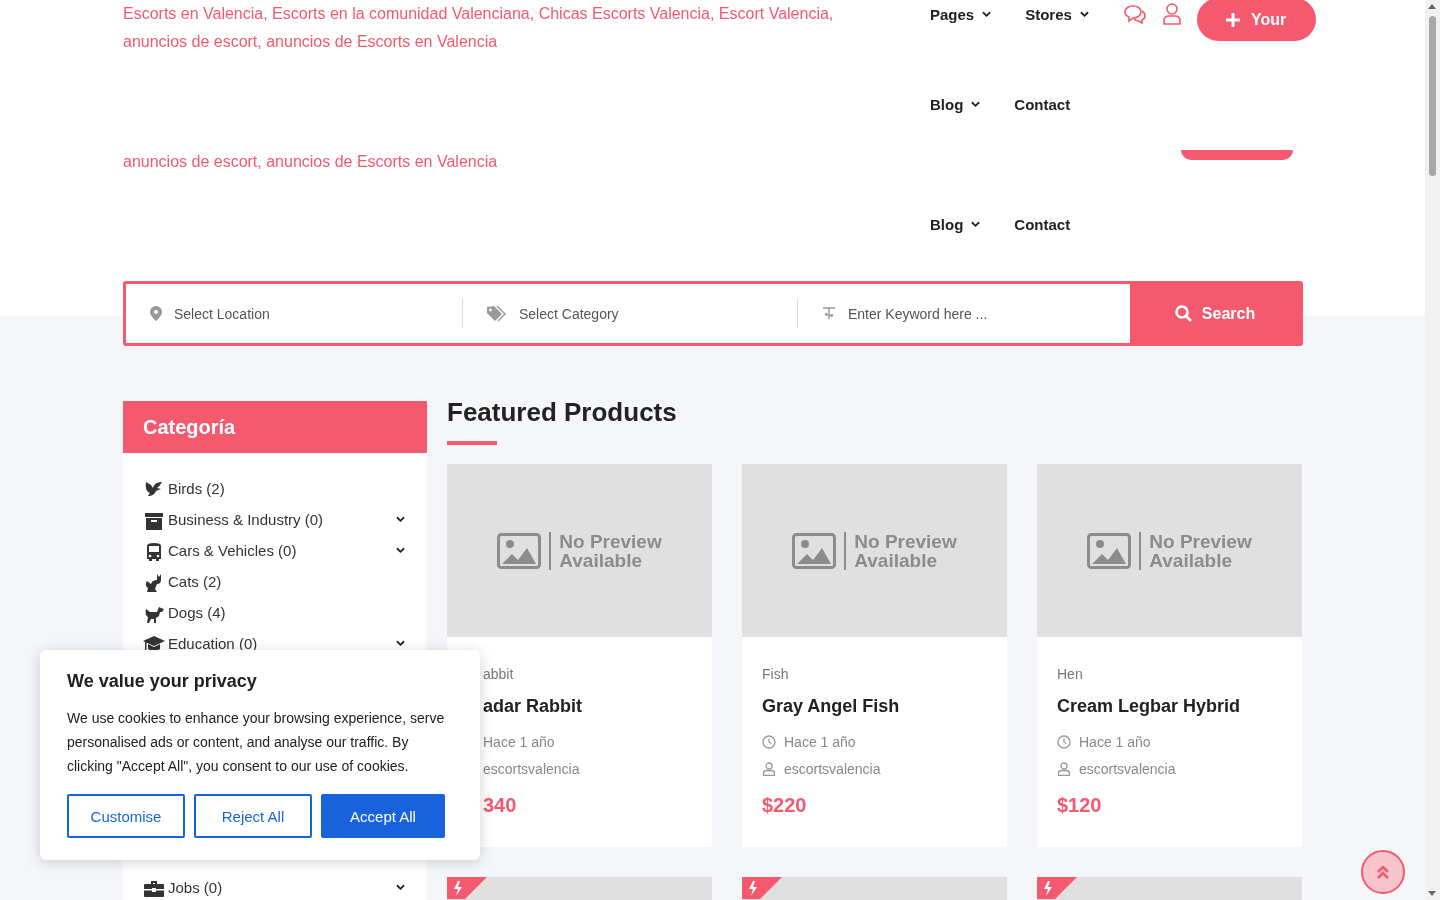 The height and width of the screenshot is (900, 1440). I want to click on double-chevron-up-icon, so click(1383, 872).